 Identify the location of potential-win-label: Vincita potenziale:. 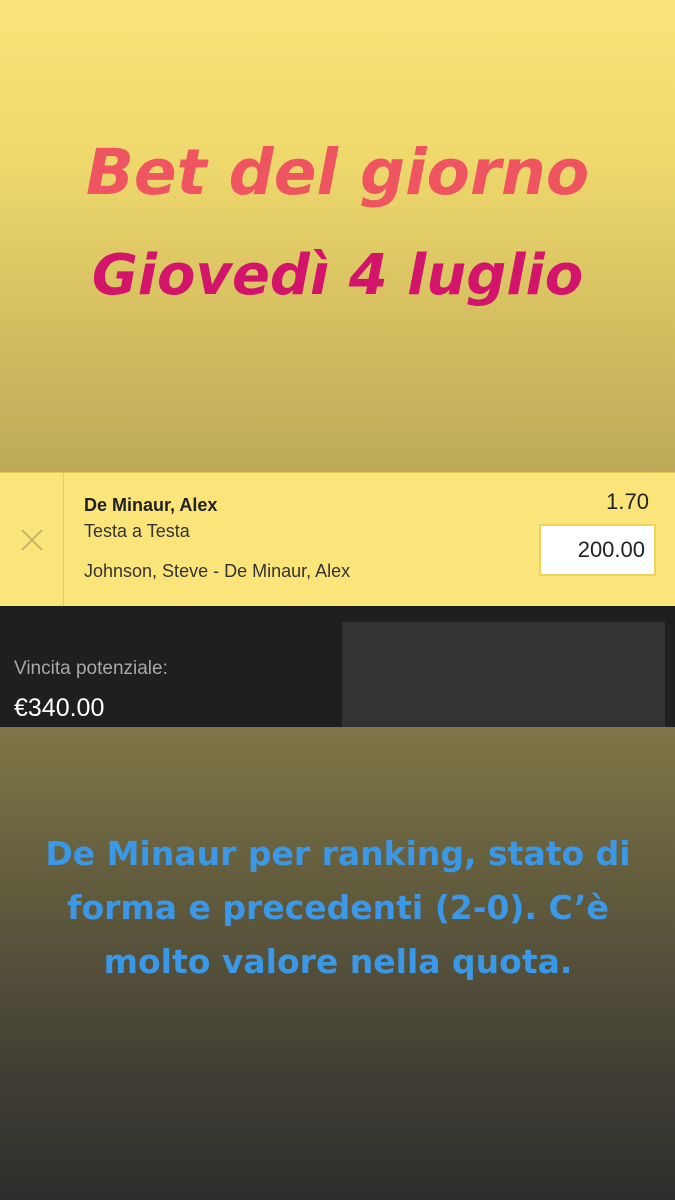
(91, 668).